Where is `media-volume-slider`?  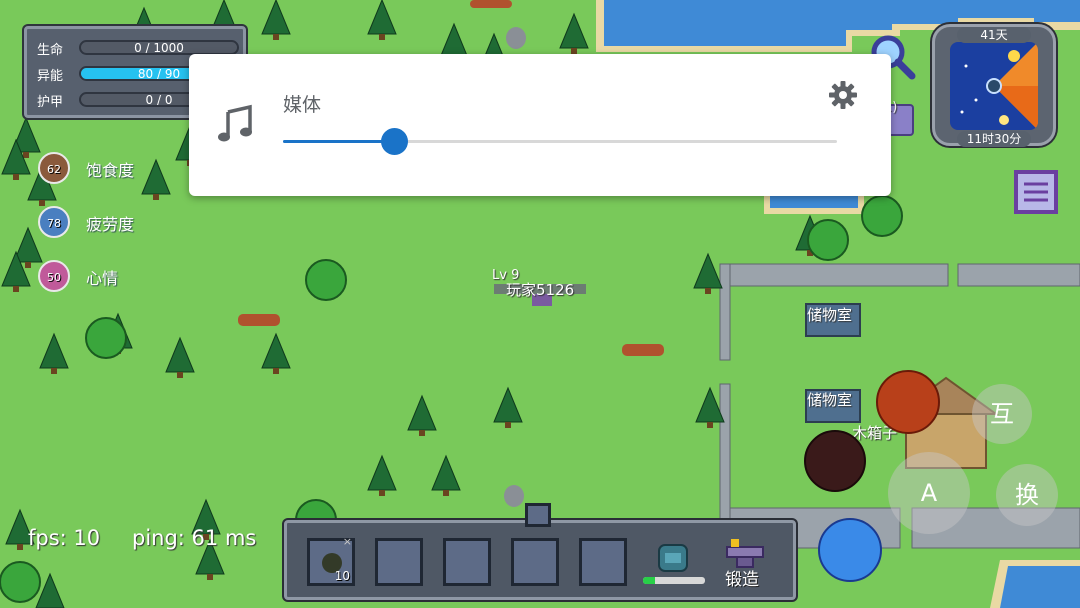 media-volume-slider is located at coordinates (560, 141).